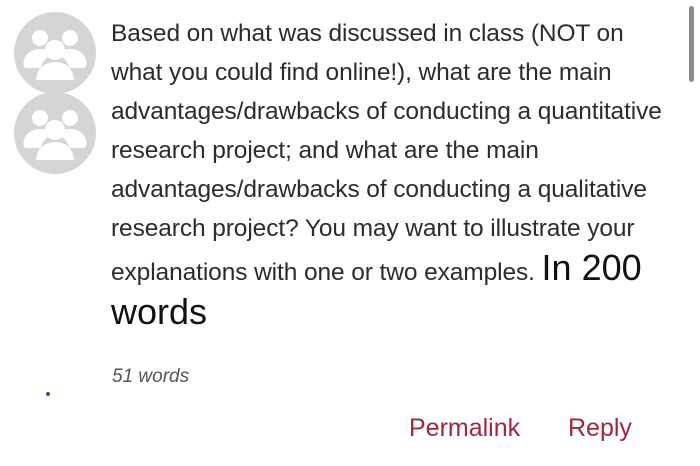  What do you see at coordinates (691, 44) in the screenshot?
I see `scrollbar` at bounding box center [691, 44].